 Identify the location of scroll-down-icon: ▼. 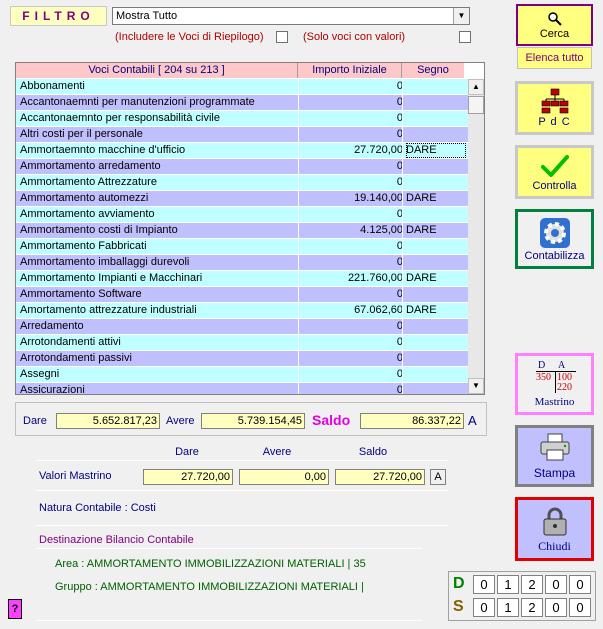
(476, 386).